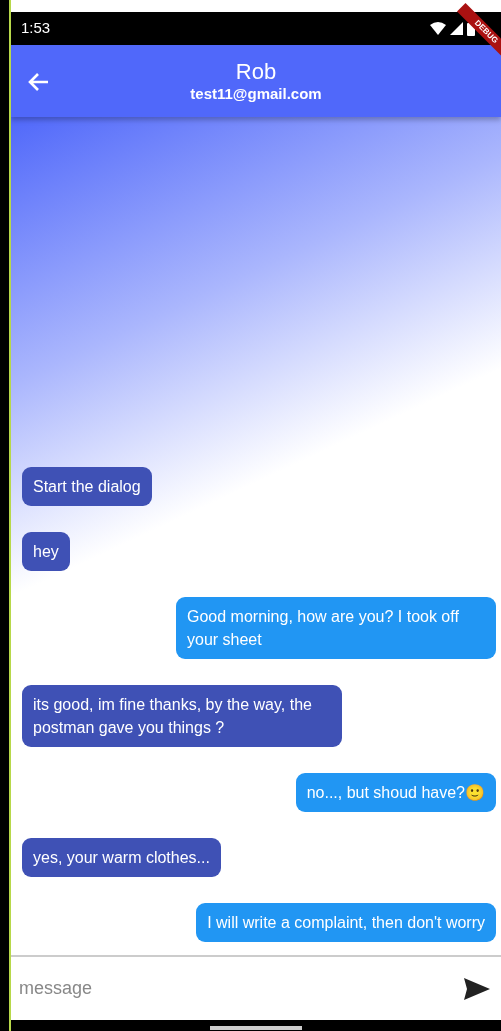  What do you see at coordinates (395, 792) in the screenshot?
I see `sent-message: no..., but shoud have?🙂` at bounding box center [395, 792].